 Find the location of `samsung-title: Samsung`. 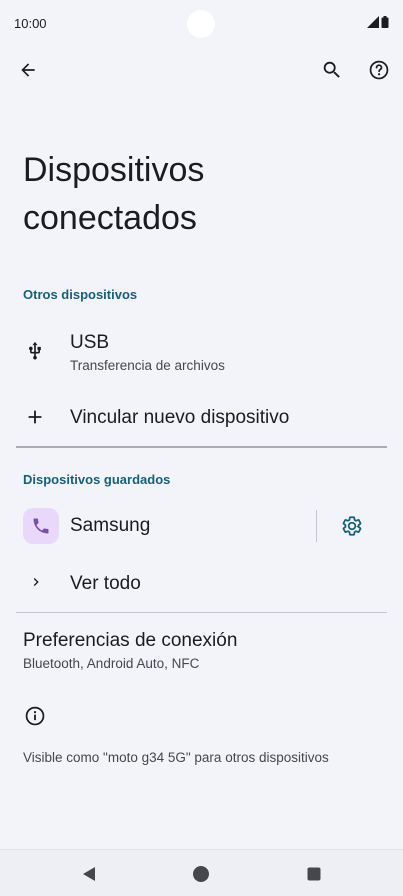

samsung-title: Samsung is located at coordinates (110, 525).